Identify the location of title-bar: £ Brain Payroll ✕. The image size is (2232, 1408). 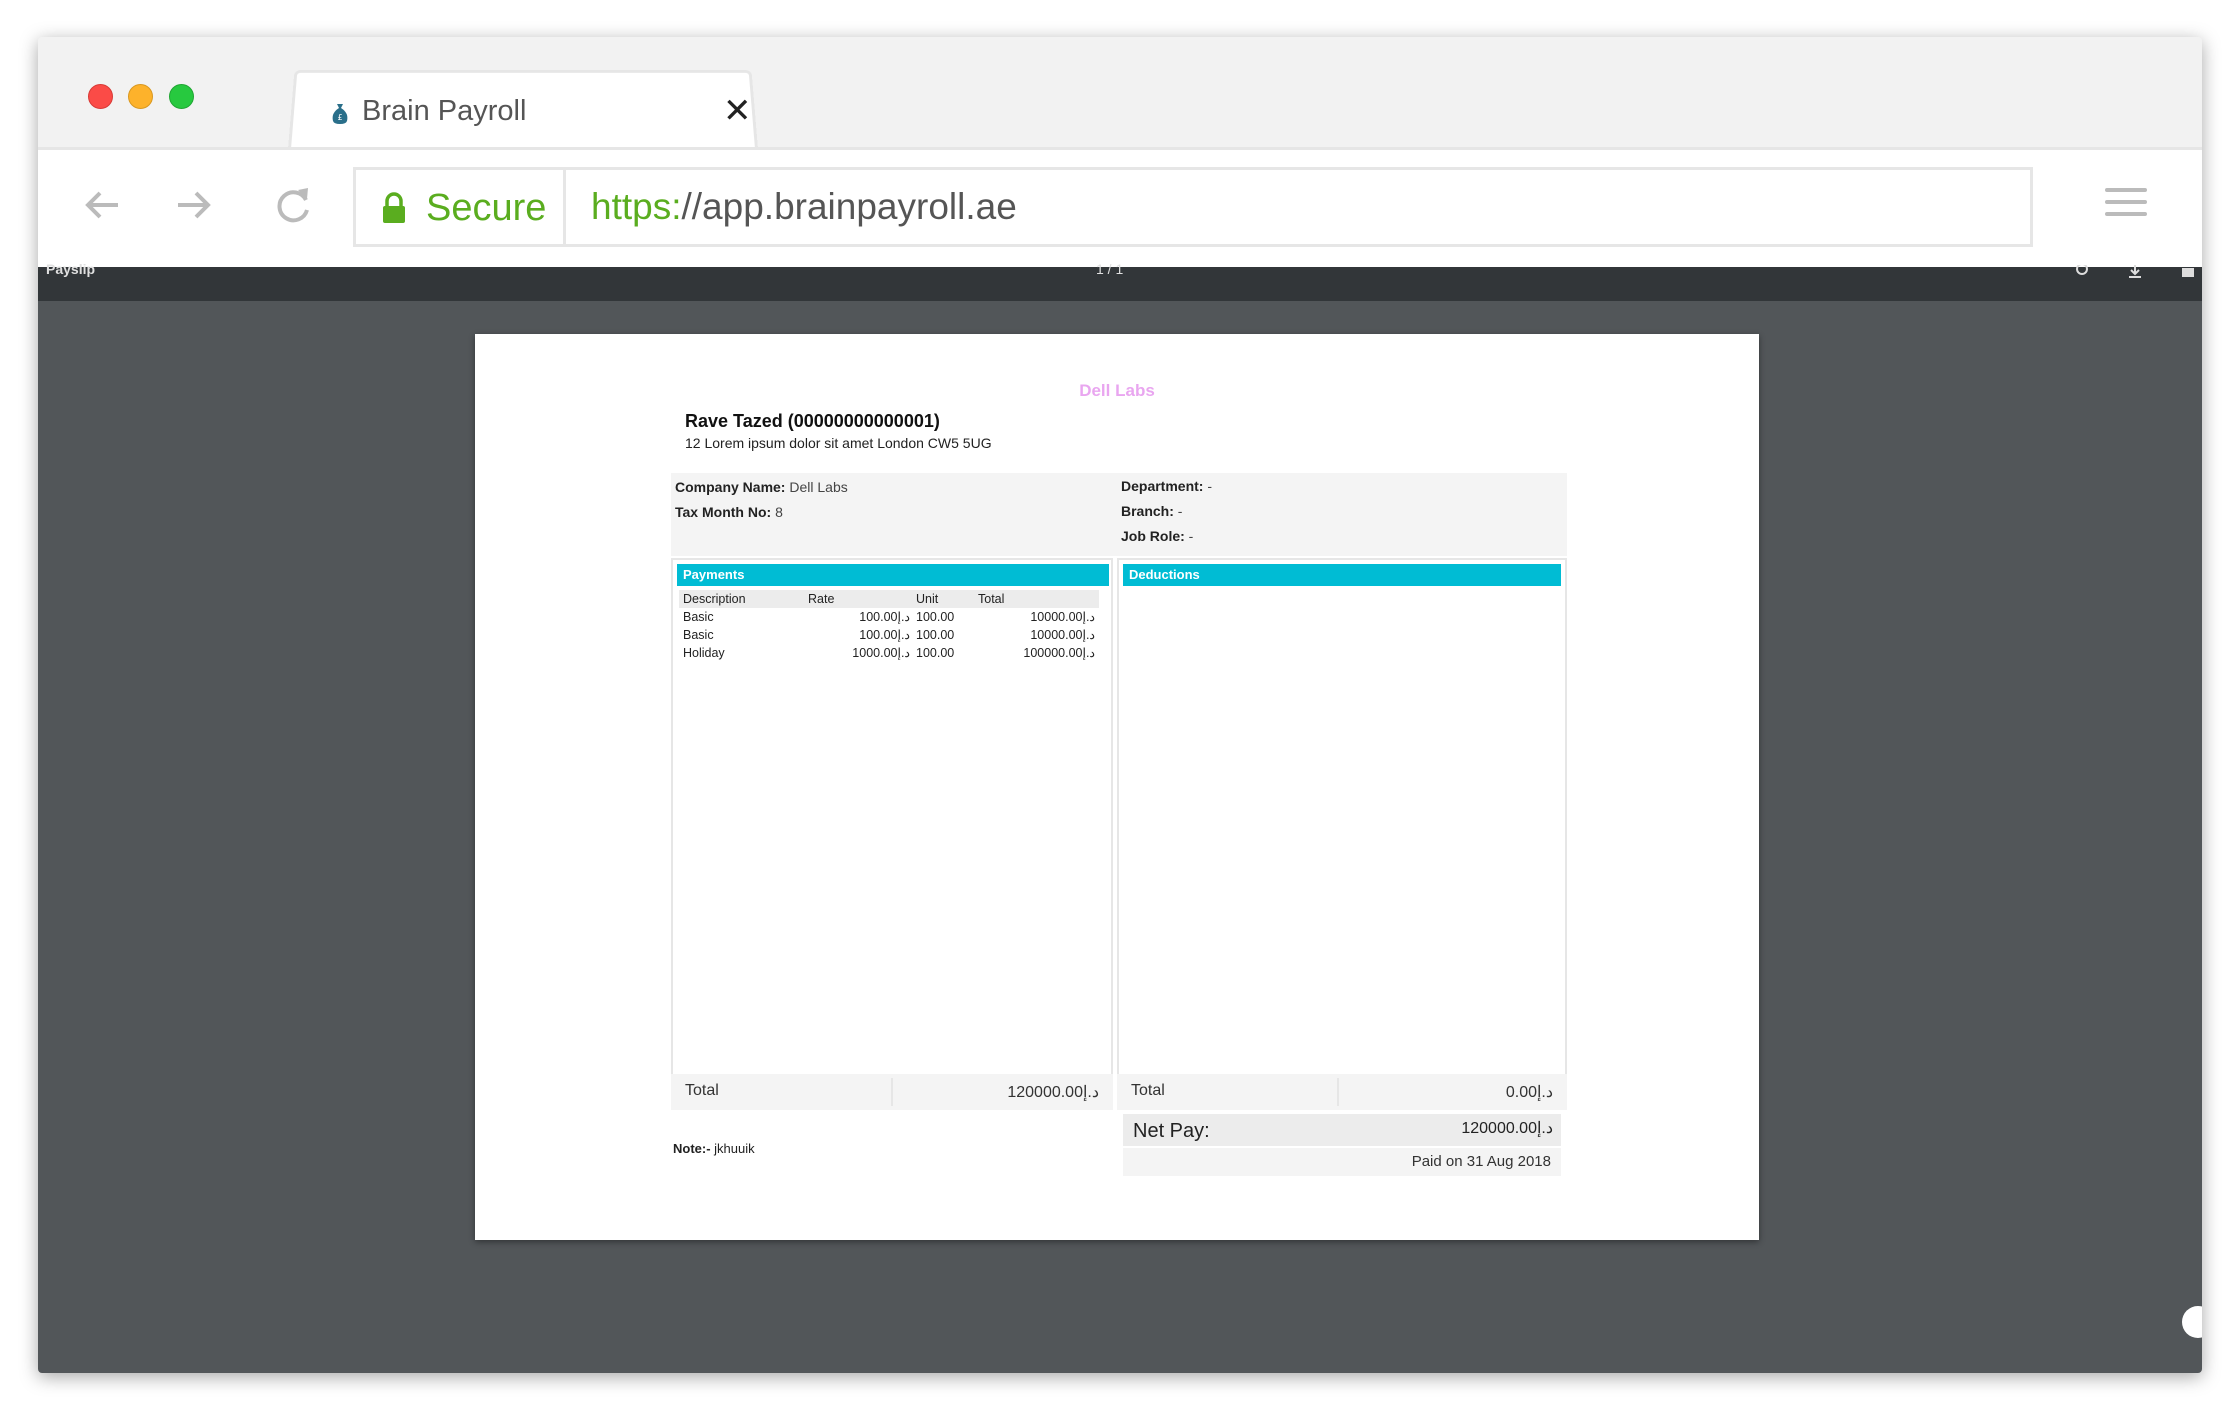
(1120, 93).